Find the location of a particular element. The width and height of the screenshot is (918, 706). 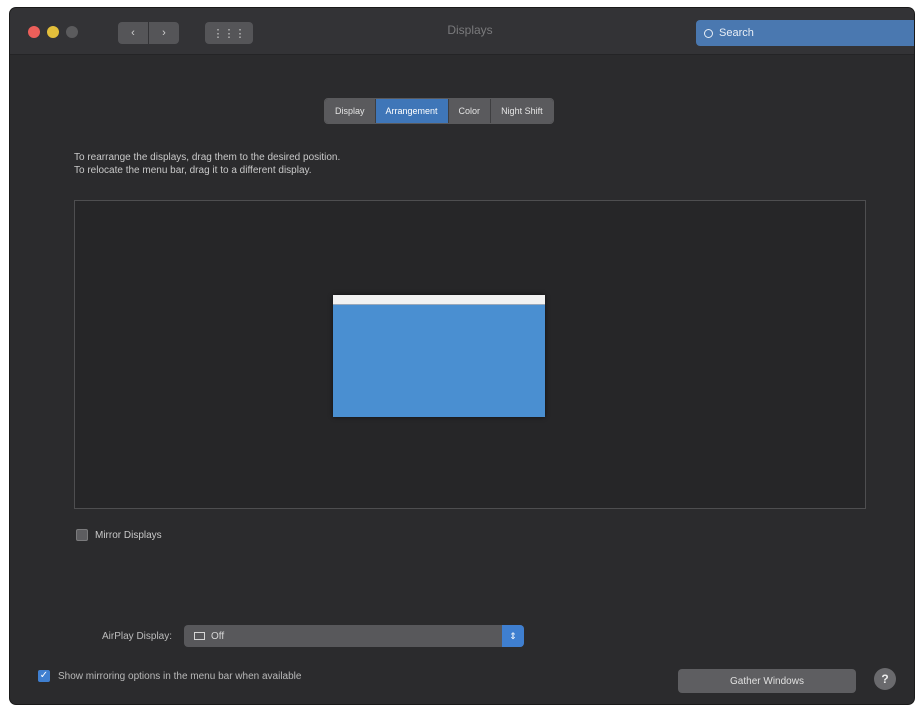

tab-color: Color is located at coordinates (470, 111).